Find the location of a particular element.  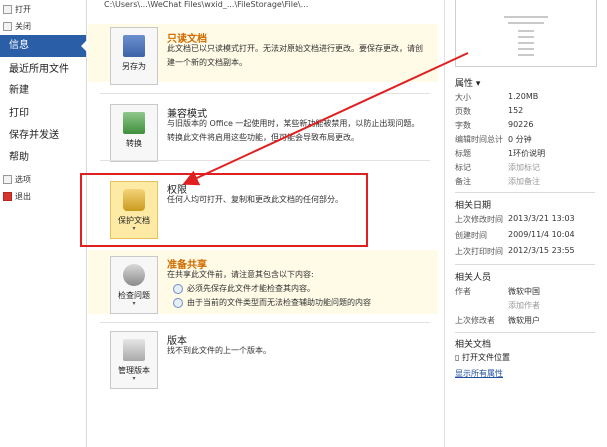

prop-key: 大小 is located at coordinates (463, 97).